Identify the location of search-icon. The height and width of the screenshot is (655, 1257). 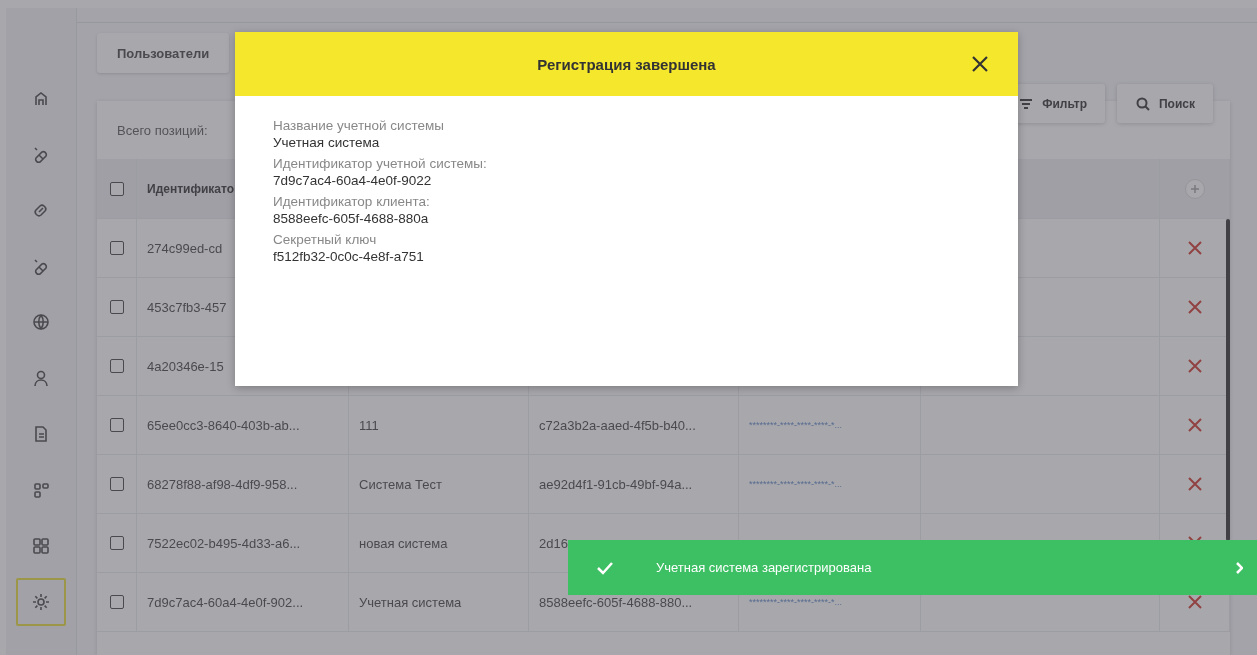
(1143, 103).